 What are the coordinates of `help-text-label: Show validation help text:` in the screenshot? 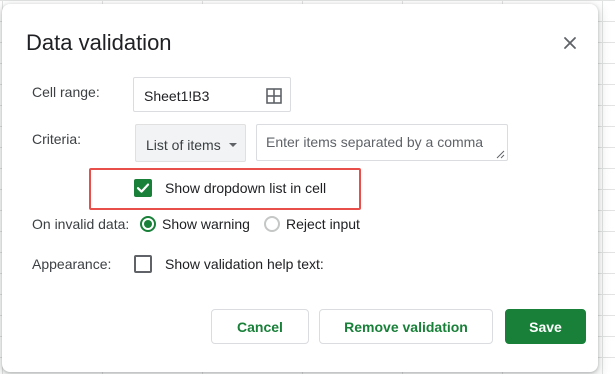 It's located at (244, 264).